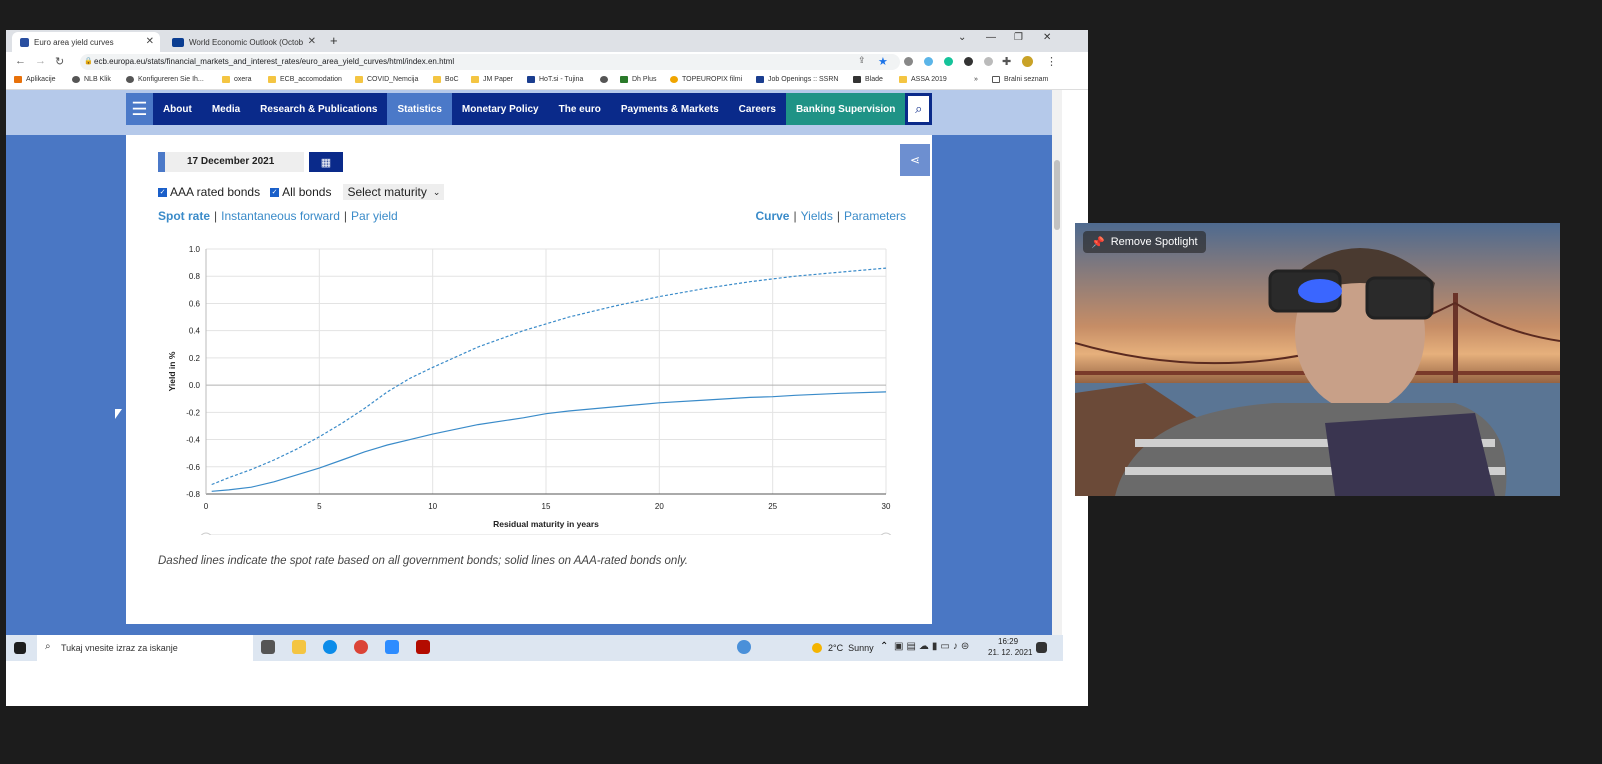 The width and height of the screenshot is (1602, 764). Describe the element at coordinates (20, 61) in the screenshot. I see `back-icon: ←` at that location.